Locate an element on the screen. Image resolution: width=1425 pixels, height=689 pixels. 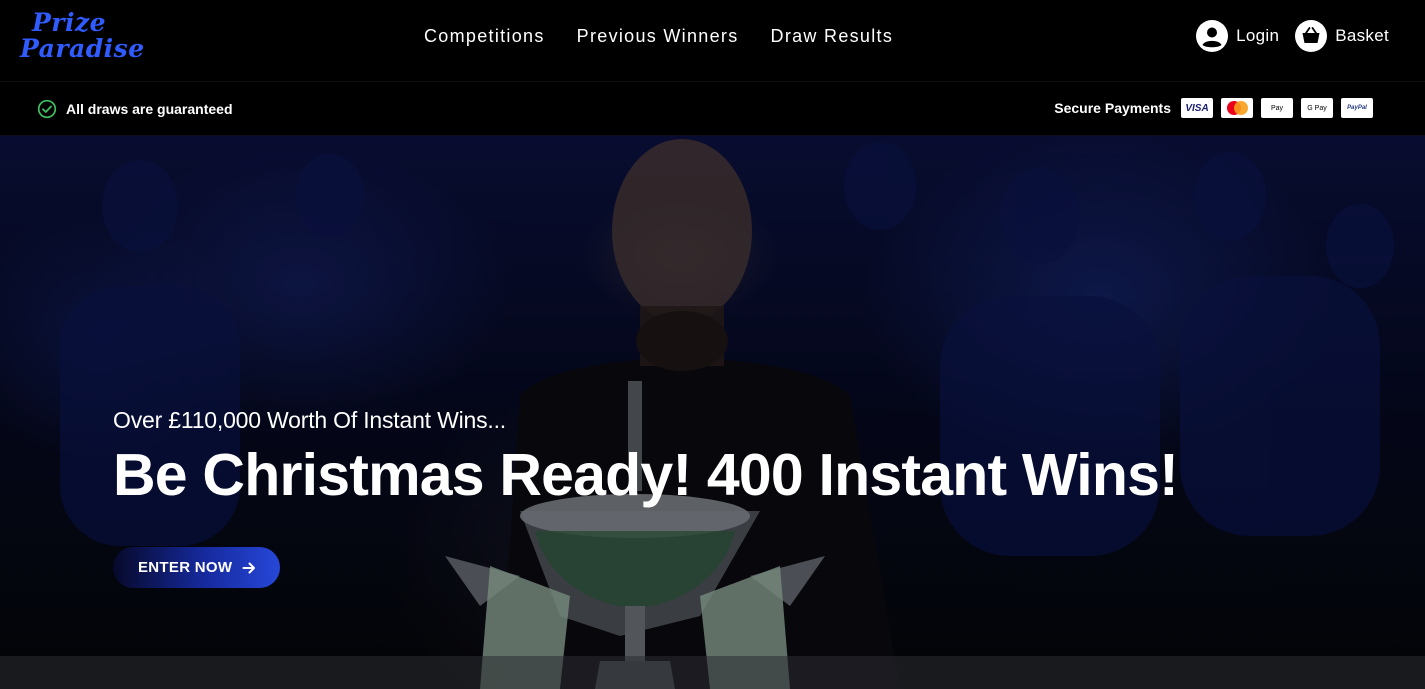
login-label: Login is located at coordinates (1258, 35).